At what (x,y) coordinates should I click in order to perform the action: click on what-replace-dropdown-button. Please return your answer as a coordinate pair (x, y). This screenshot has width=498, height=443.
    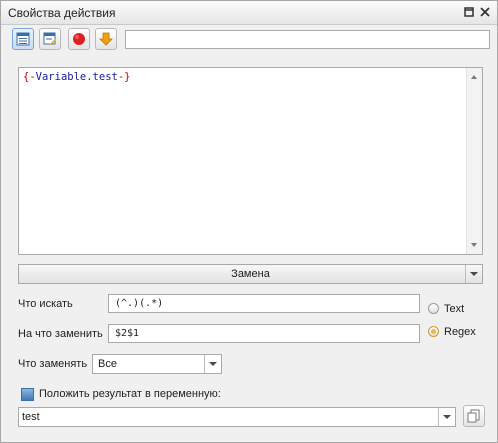
    Looking at the image, I should click on (212, 364).